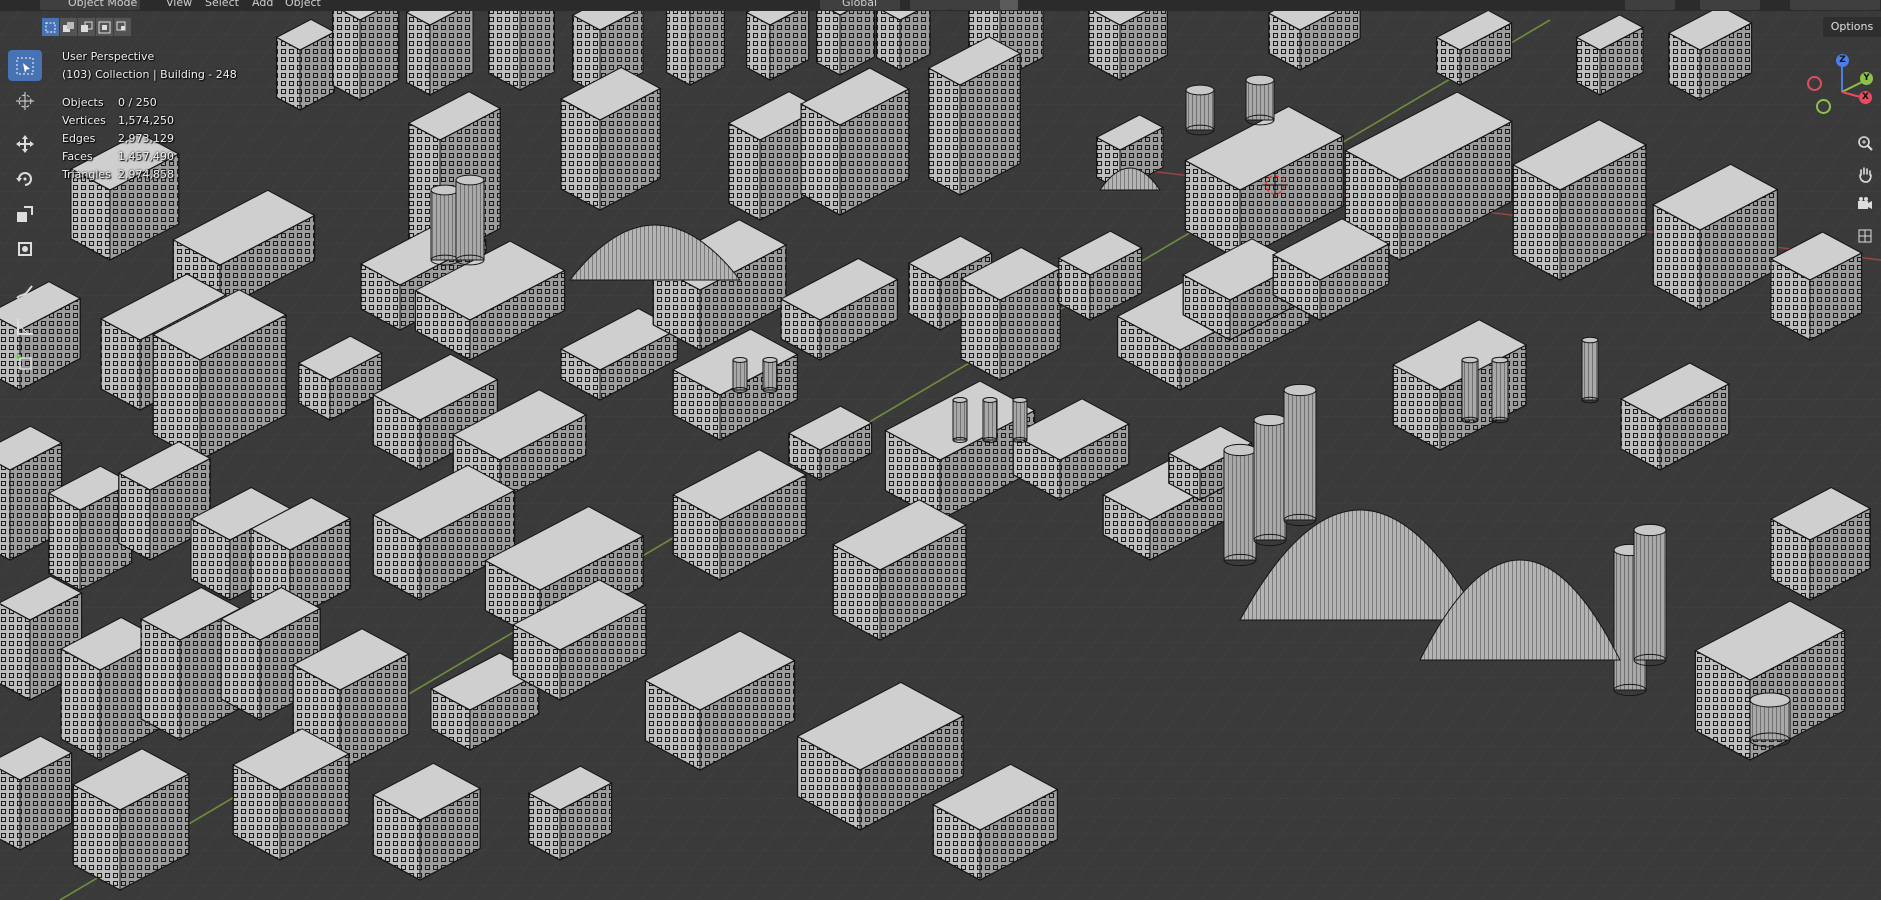 The width and height of the screenshot is (1881, 900). I want to click on stat-value: 1,574,250, so click(146, 120).